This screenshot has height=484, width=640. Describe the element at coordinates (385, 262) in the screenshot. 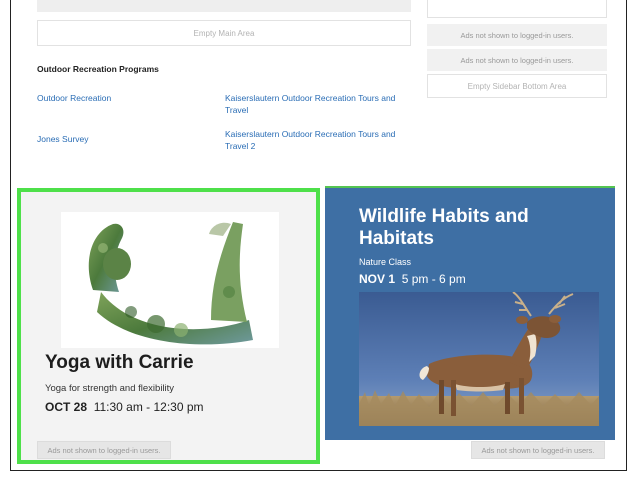

I see `wildlife-card-subtitle: Nature Class` at that location.